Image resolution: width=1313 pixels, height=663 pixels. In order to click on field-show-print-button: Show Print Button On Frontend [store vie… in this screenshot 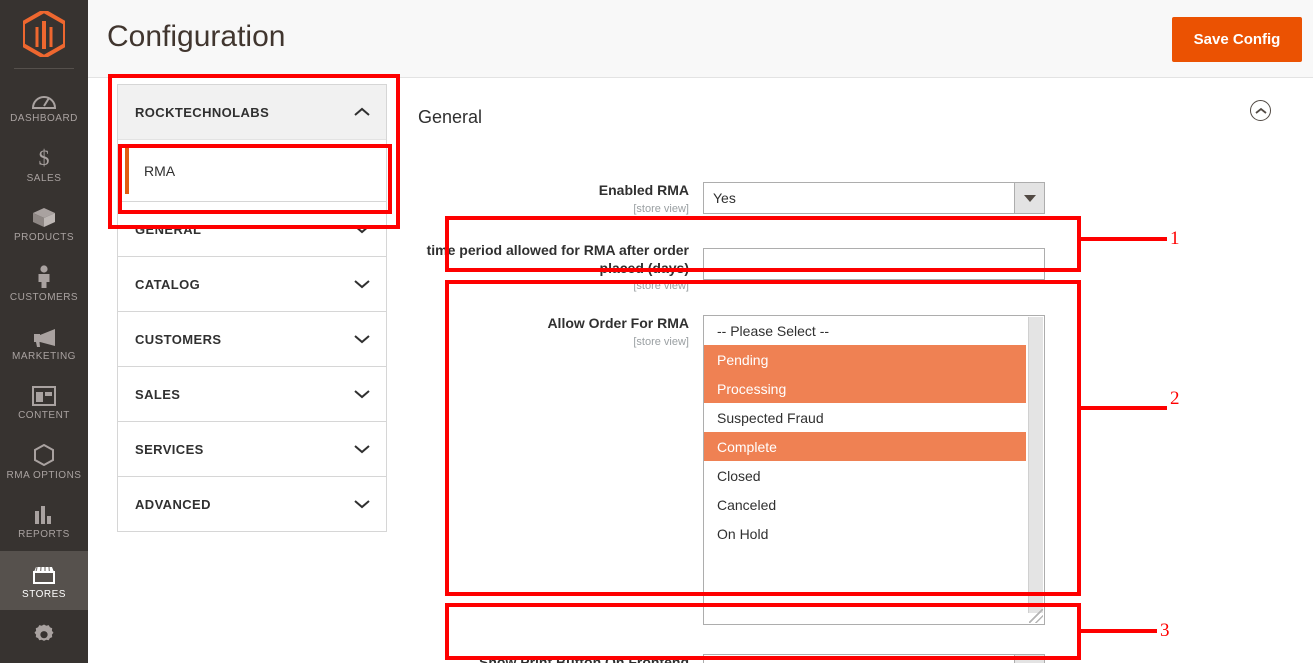, I will do `click(858, 658)`.